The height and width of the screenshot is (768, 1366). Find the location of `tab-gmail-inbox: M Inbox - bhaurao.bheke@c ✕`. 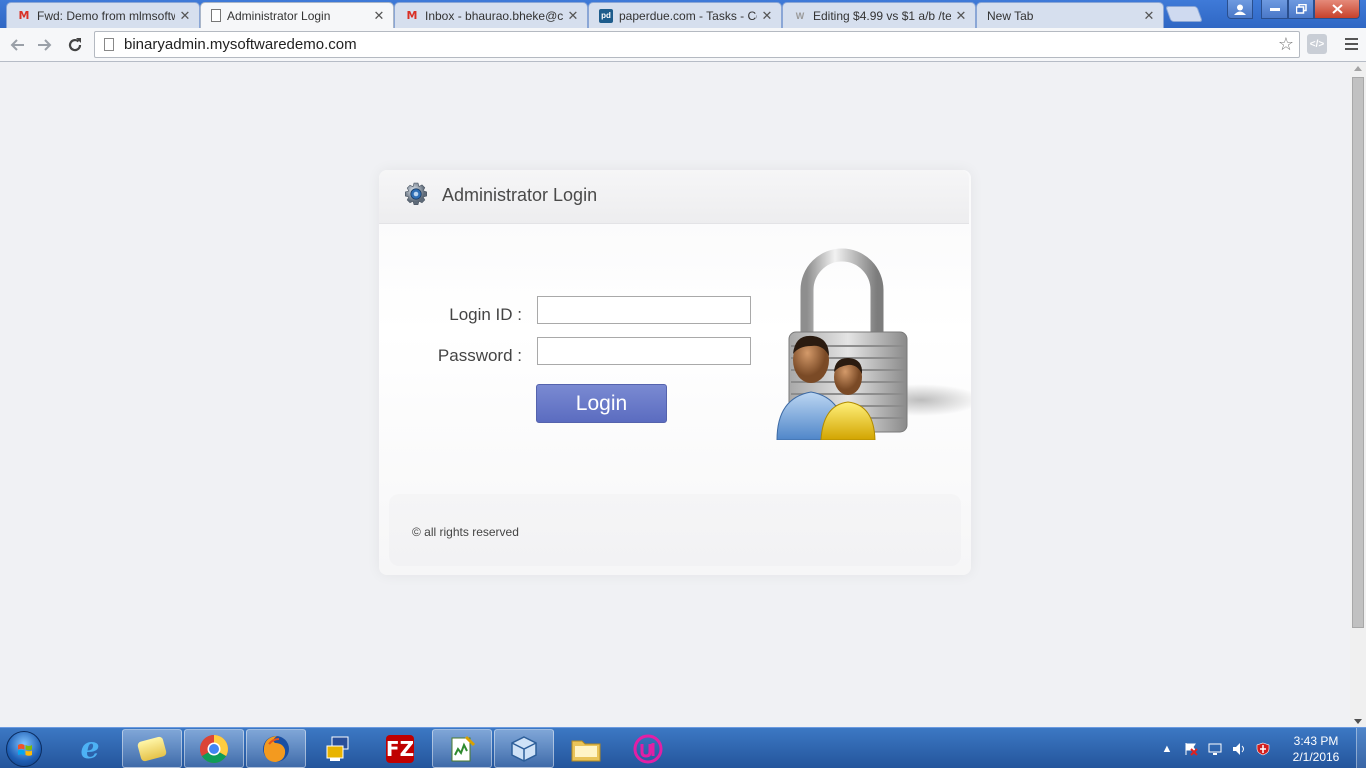

tab-gmail-inbox: M Inbox - bhaurao.bheke@c ✕ is located at coordinates (491, 15).